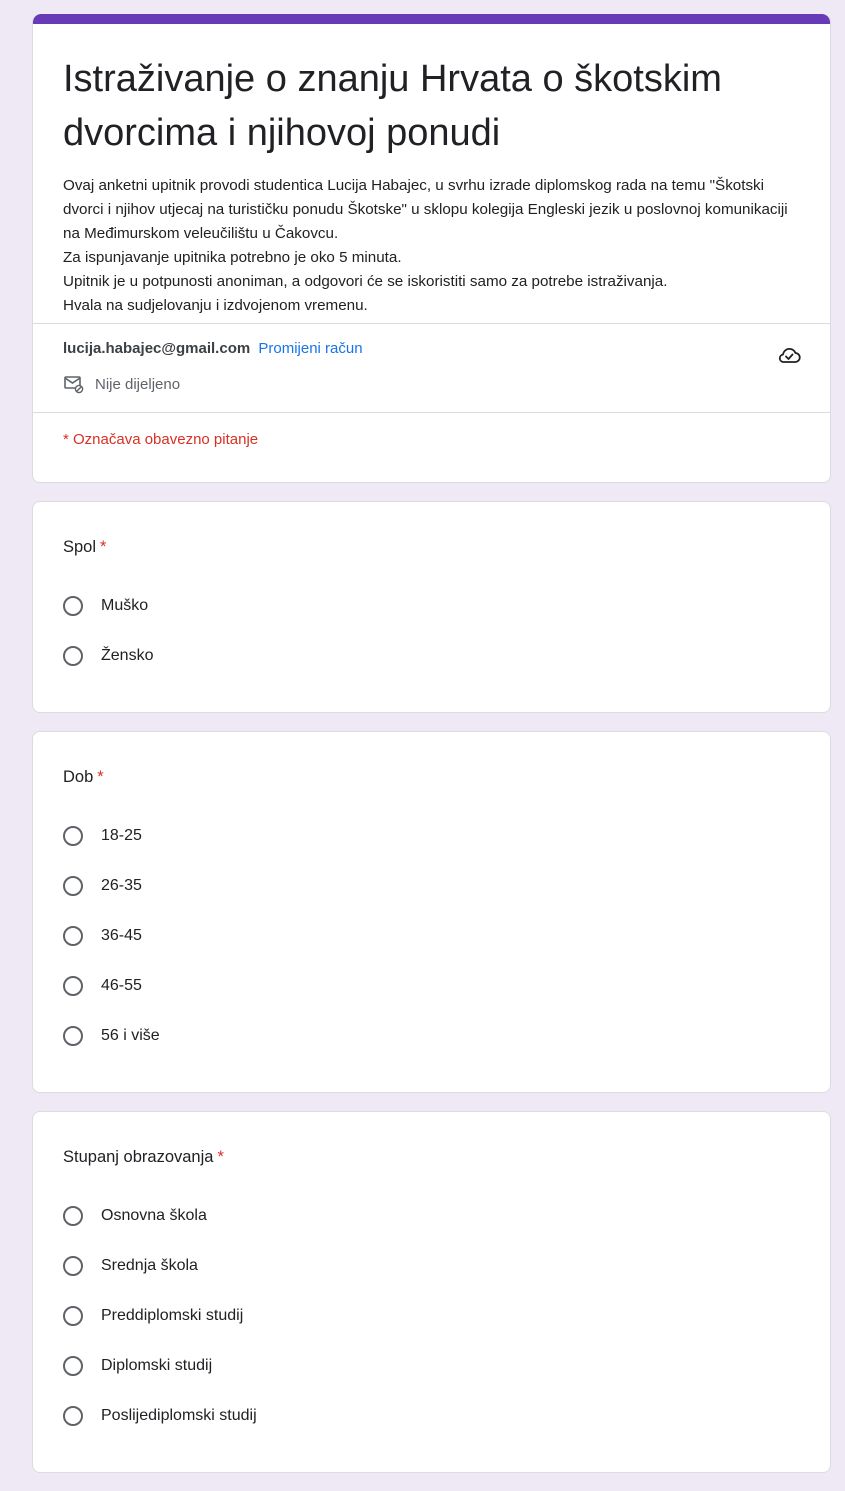 This screenshot has height=1491, width=845. What do you see at coordinates (431, 656) in the screenshot?
I see `radio-option-zensko: Žensko` at bounding box center [431, 656].